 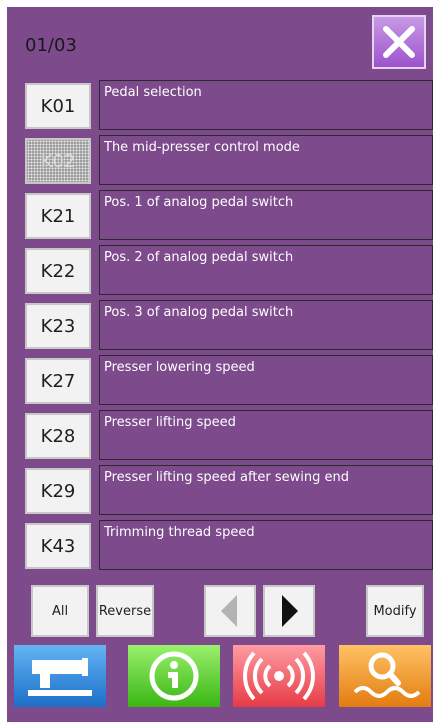 I want to click on param-code-button: K21, so click(x=58, y=216).